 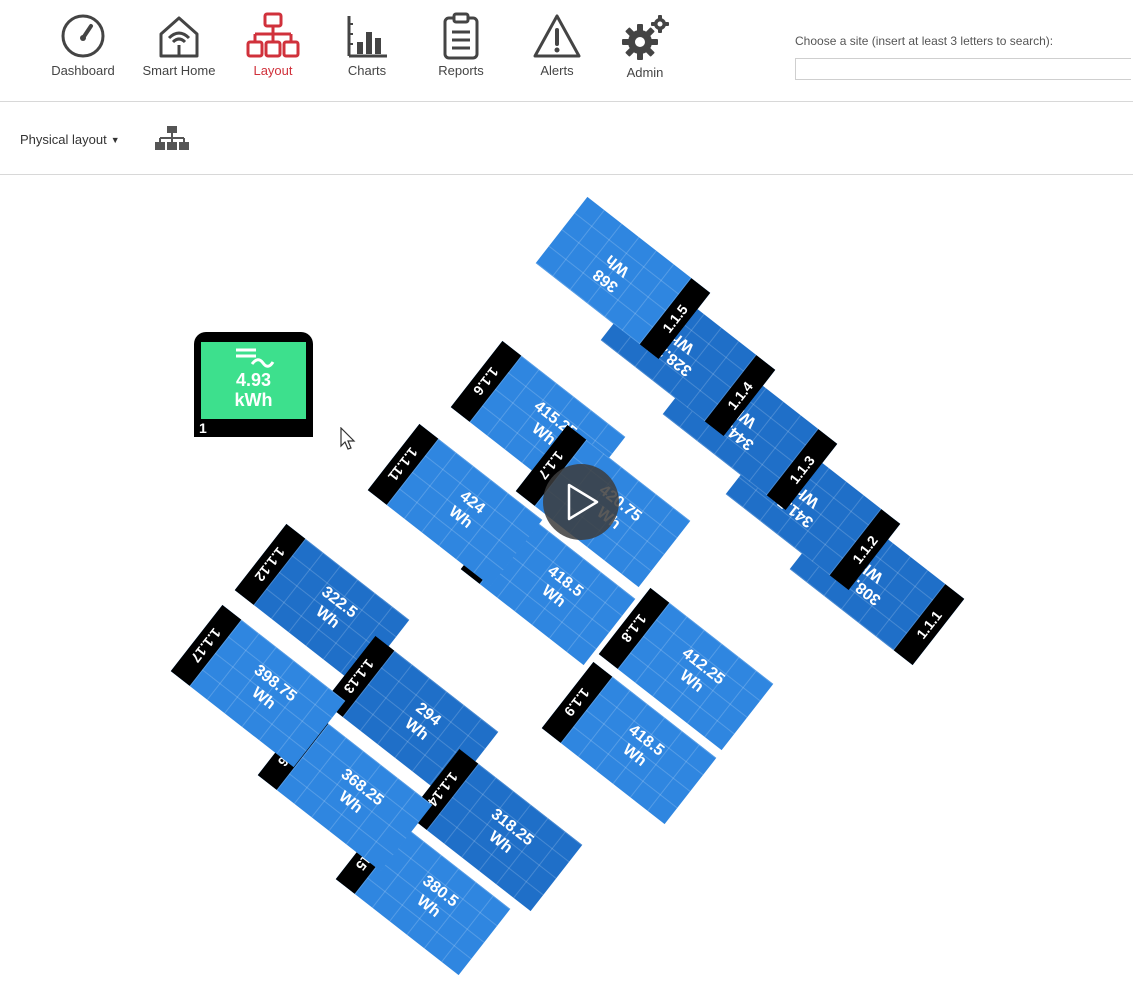 What do you see at coordinates (557, 70) in the screenshot?
I see `nav-alerts-label: Alerts` at bounding box center [557, 70].